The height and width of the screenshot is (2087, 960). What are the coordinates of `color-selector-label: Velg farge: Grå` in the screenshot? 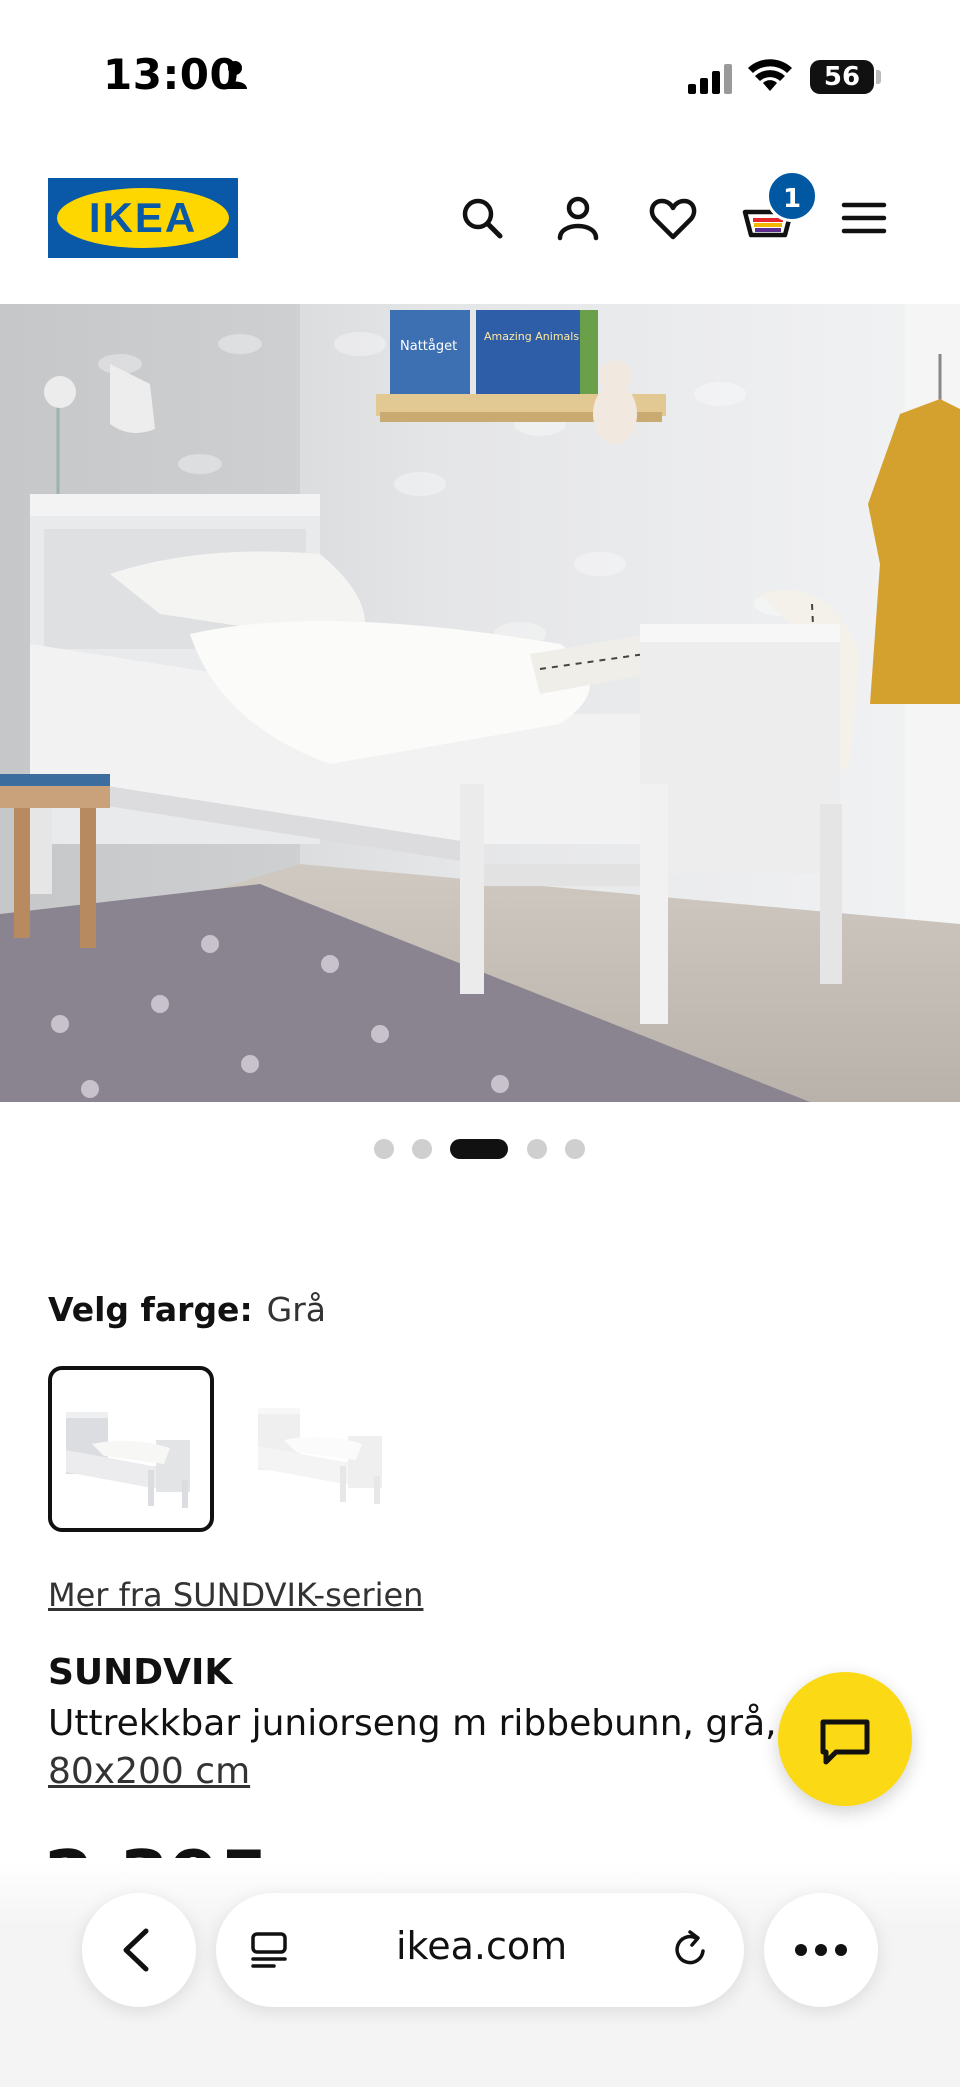 It's located at (187, 1309).